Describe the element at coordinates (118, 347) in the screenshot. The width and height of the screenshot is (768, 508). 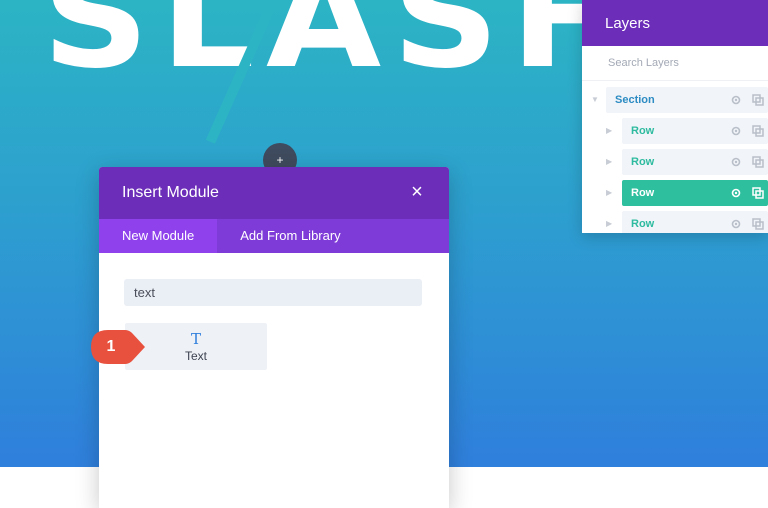
I see `step-badge: 1` at that location.